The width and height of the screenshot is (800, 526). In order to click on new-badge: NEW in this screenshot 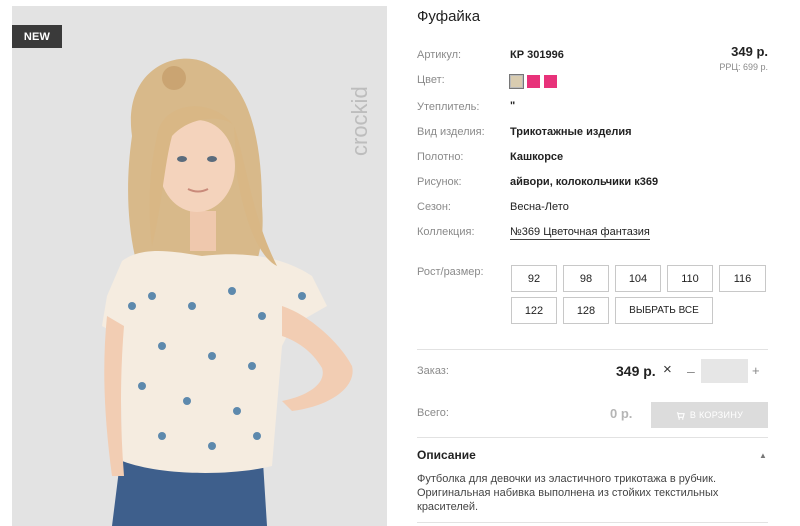, I will do `click(37, 36)`.